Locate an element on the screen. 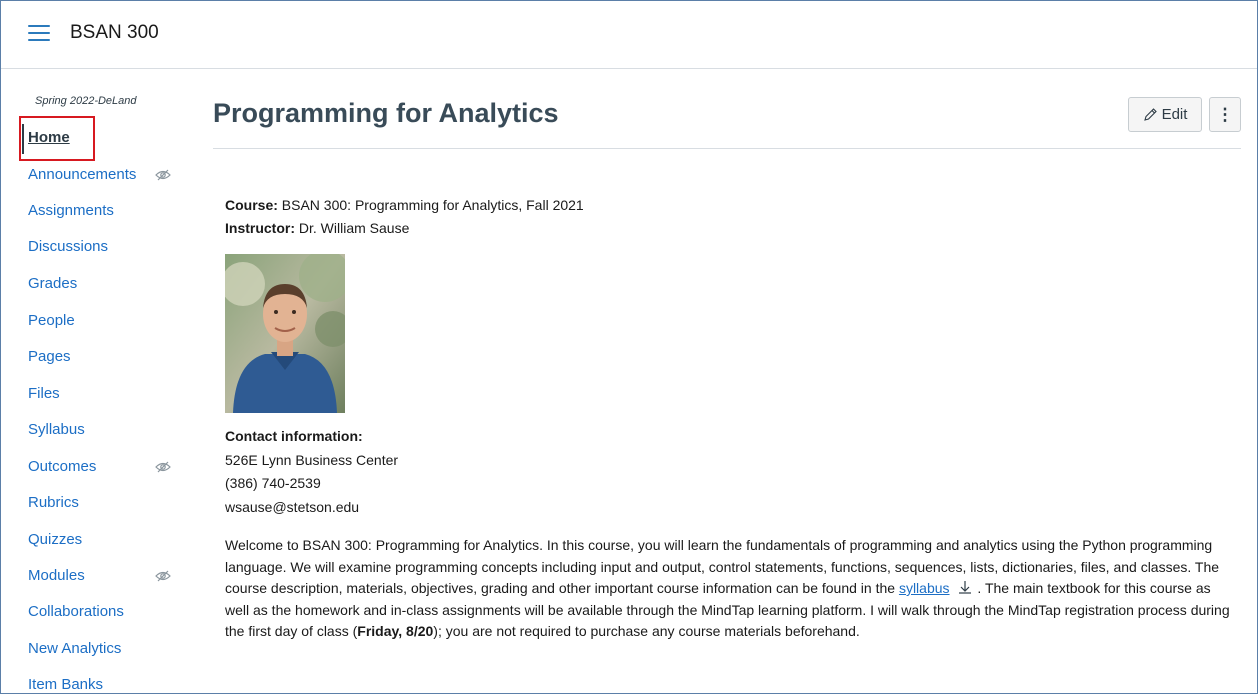 The height and width of the screenshot is (694, 1258). course-code-breadcrumb: BSAN 300 is located at coordinates (114, 33).